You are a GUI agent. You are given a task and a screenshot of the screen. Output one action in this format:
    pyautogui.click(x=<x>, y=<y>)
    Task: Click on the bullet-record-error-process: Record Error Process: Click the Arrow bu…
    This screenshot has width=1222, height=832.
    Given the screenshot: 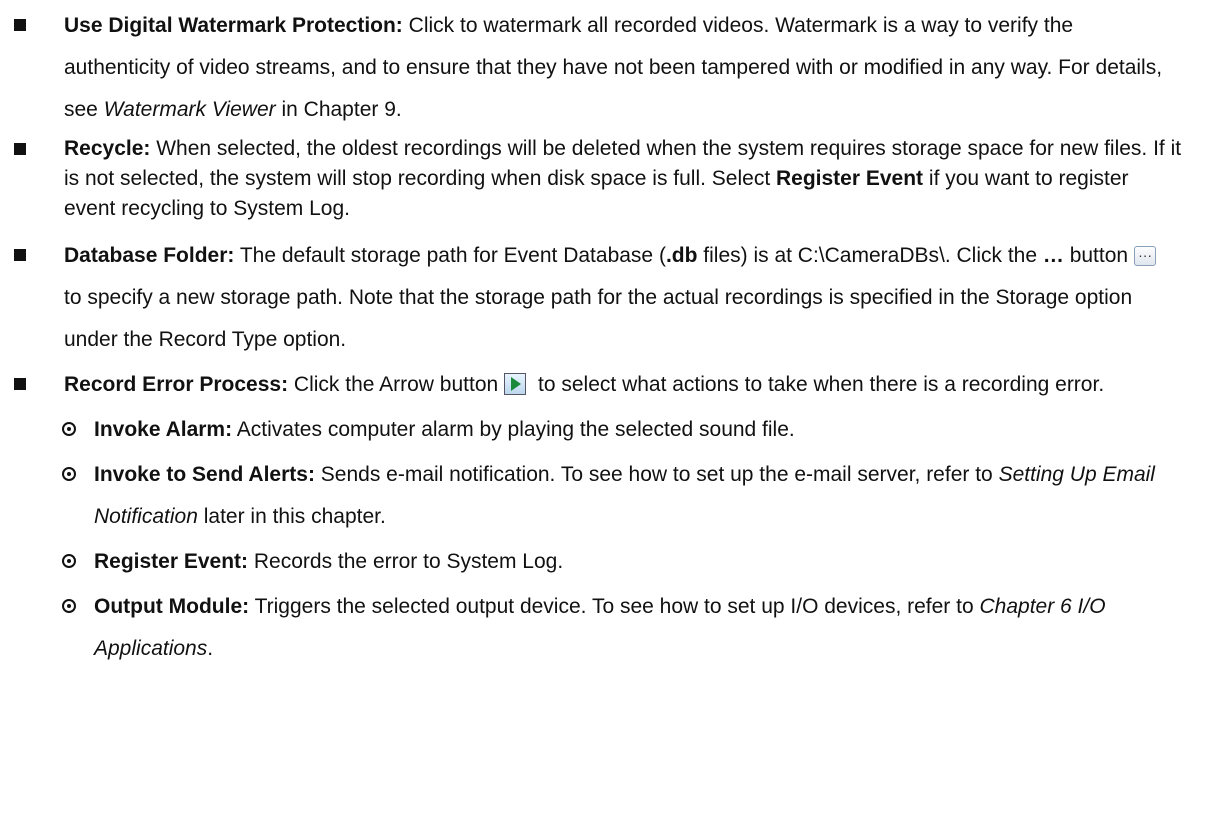 What is the action you would take?
    pyautogui.click(x=611, y=385)
    